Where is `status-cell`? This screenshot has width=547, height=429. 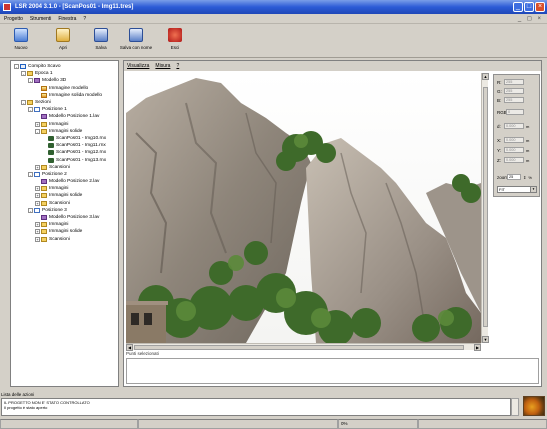 status-cell is located at coordinates (482, 424).